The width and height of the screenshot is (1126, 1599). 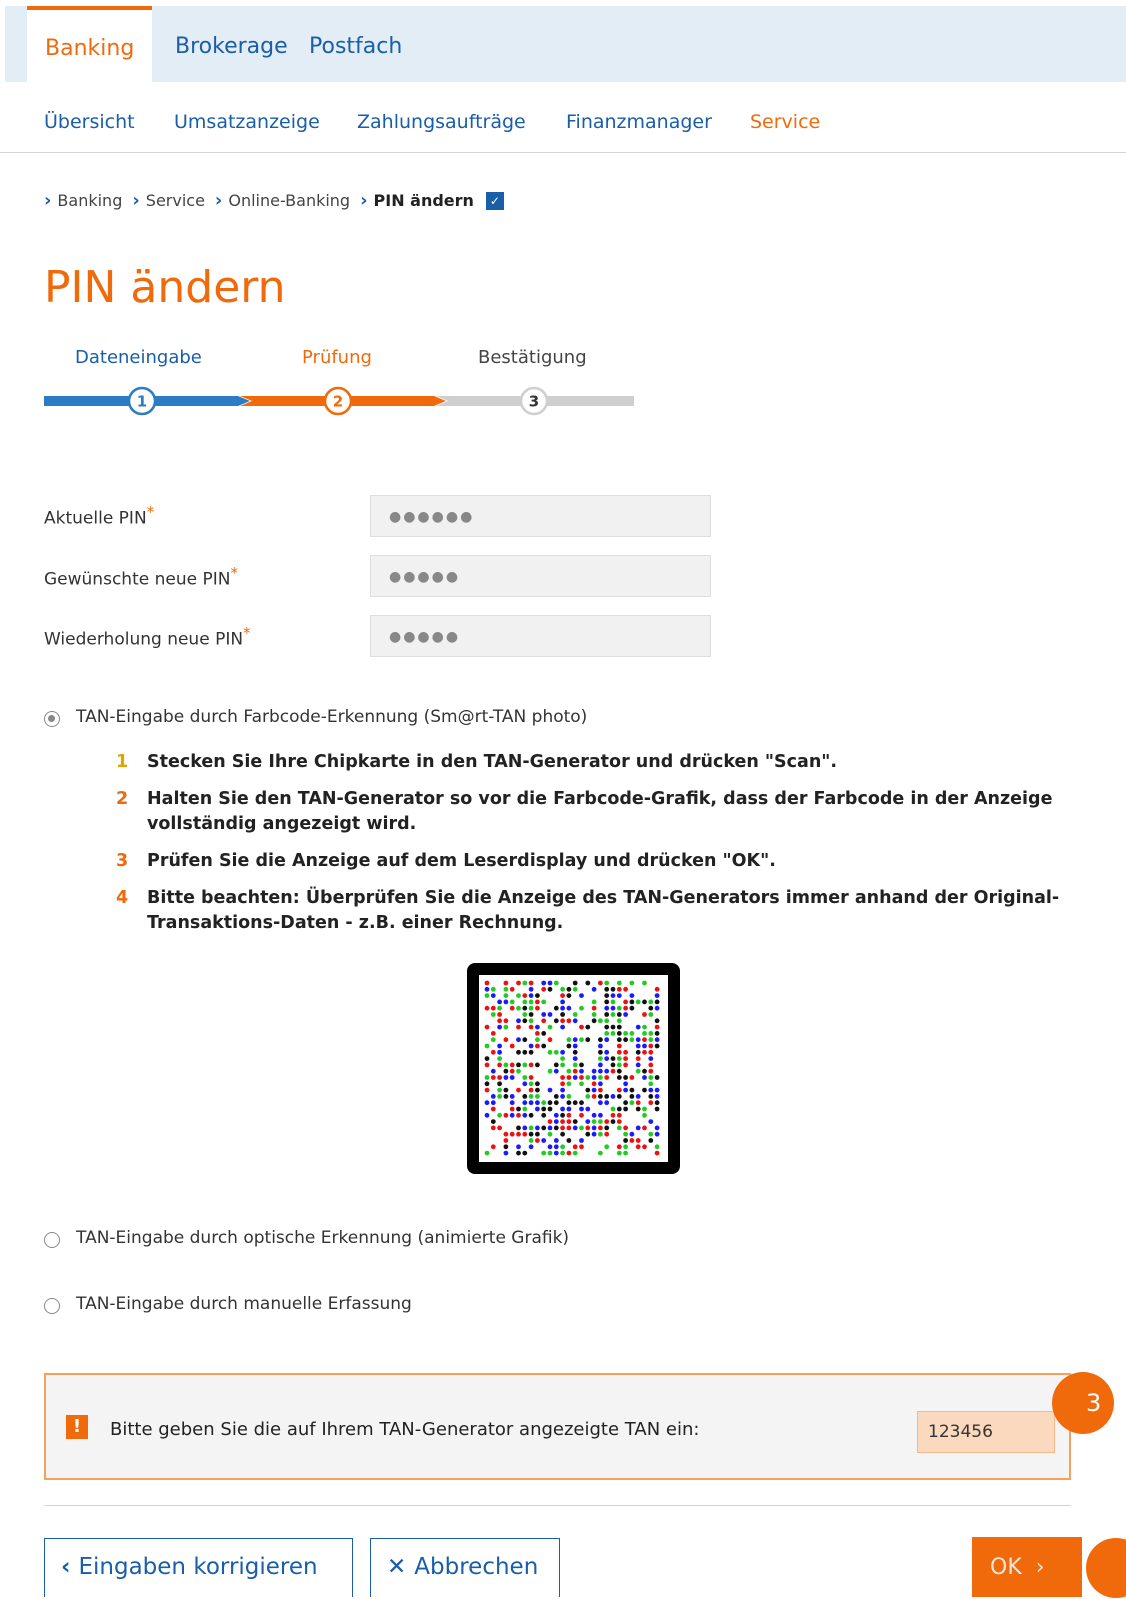 I want to click on subnav-uebersicht: Übersicht, so click(x=89, y=122).